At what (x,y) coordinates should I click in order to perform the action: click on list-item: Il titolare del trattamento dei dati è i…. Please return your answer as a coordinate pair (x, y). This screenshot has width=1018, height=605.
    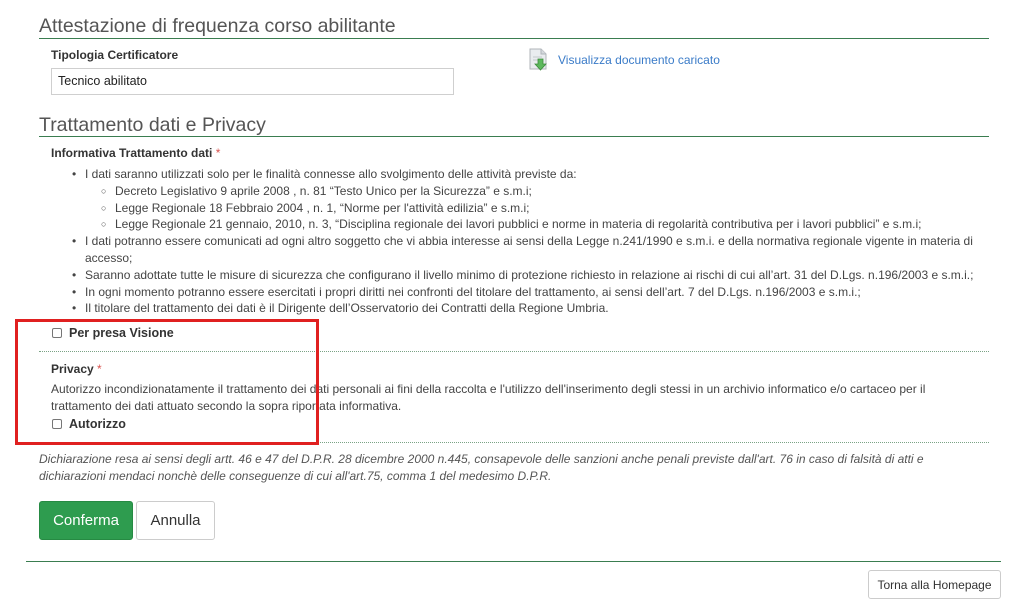
    Looking at the image, I should click on (543, 308).